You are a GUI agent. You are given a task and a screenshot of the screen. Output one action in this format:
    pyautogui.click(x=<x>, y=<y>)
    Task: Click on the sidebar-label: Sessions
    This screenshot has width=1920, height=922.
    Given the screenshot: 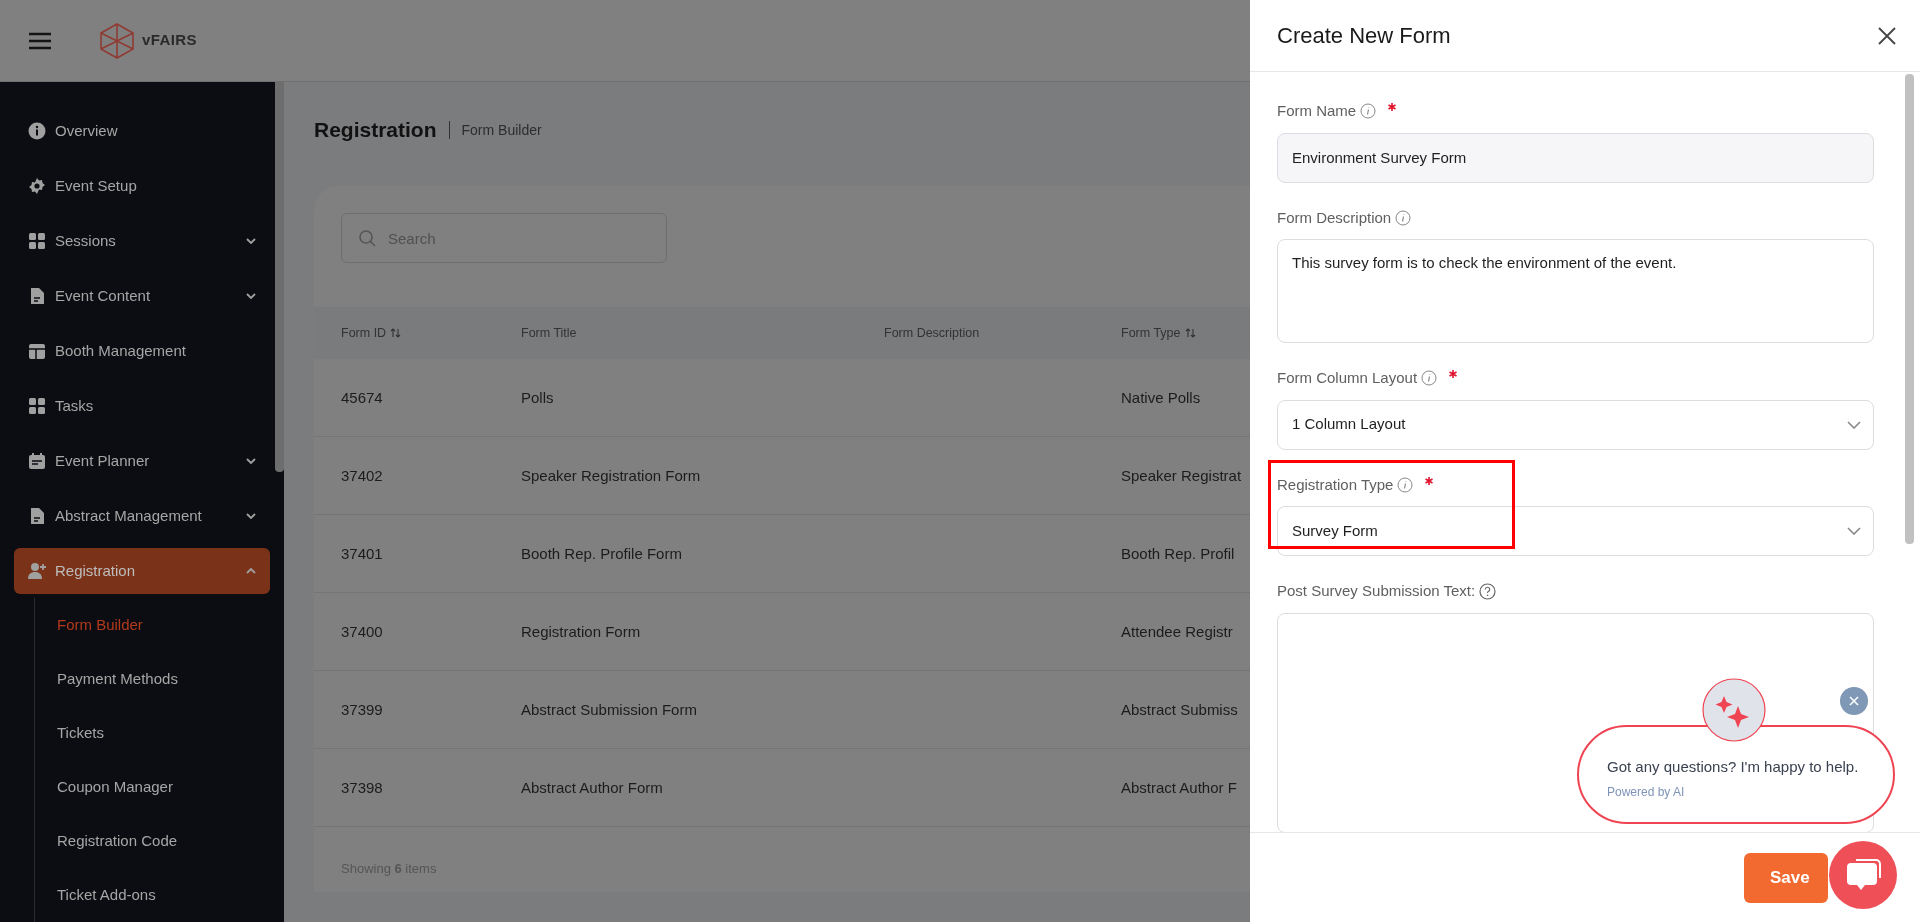 What is the action you would take?
    pyautogui.click(x=86, y=240)
    